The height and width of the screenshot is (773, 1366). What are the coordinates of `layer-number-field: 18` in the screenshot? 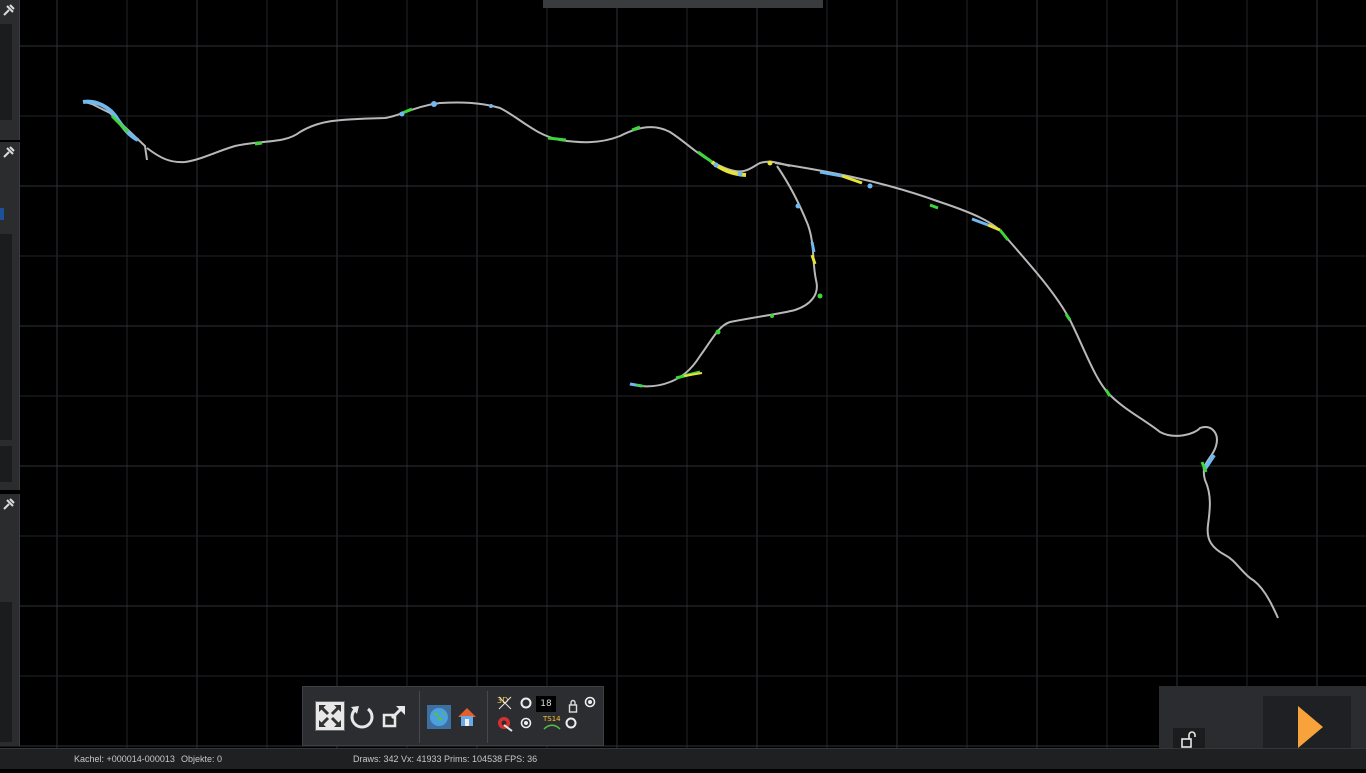 It's located at (546, 704).